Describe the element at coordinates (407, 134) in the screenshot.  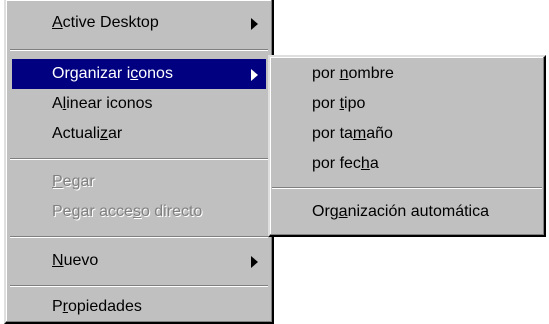
I see `submenu-item-por-tamano: por tamaño` at that location.